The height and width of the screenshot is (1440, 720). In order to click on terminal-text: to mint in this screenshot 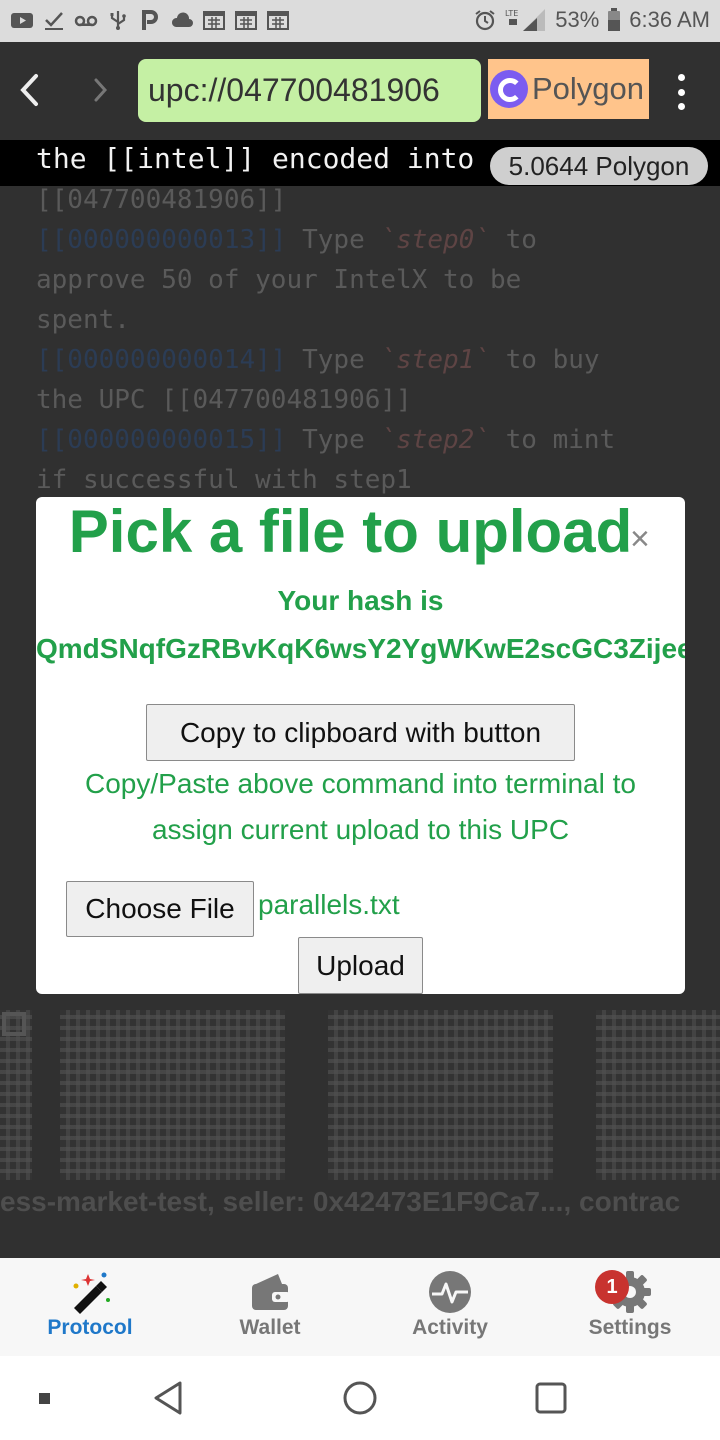, I will do `click(552, 440)`.